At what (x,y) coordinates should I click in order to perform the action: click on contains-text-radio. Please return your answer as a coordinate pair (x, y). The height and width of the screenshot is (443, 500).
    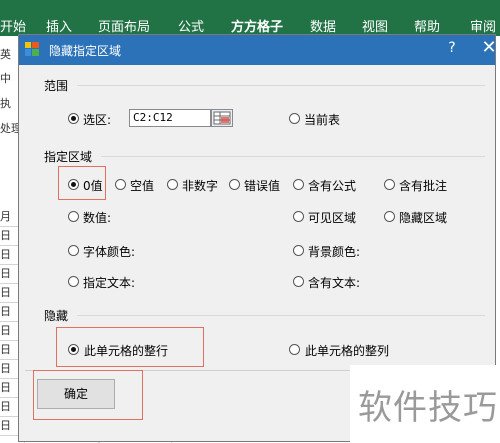
    Looking at the image, I should click on (298, 281).